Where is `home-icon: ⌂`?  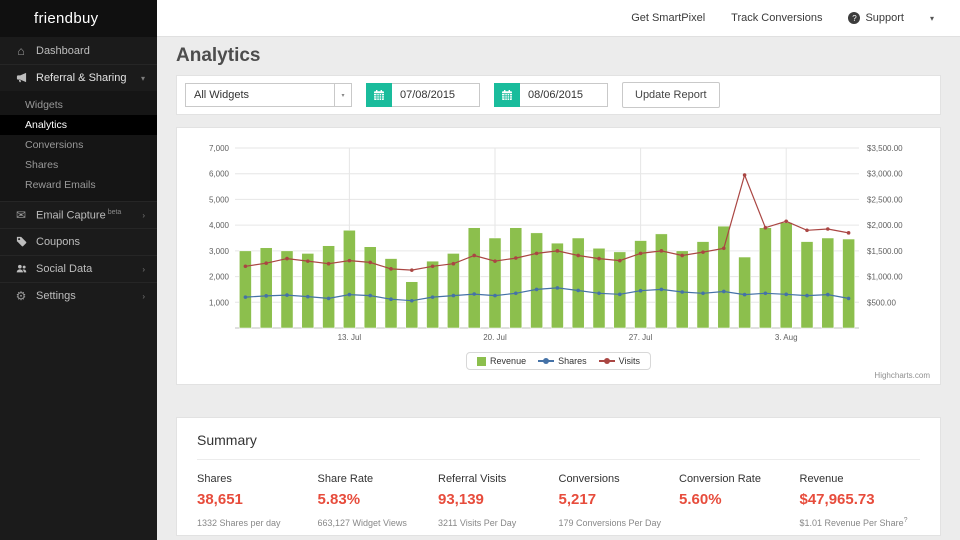 home-icon: ⌂ is located at coordinates (21, 50).